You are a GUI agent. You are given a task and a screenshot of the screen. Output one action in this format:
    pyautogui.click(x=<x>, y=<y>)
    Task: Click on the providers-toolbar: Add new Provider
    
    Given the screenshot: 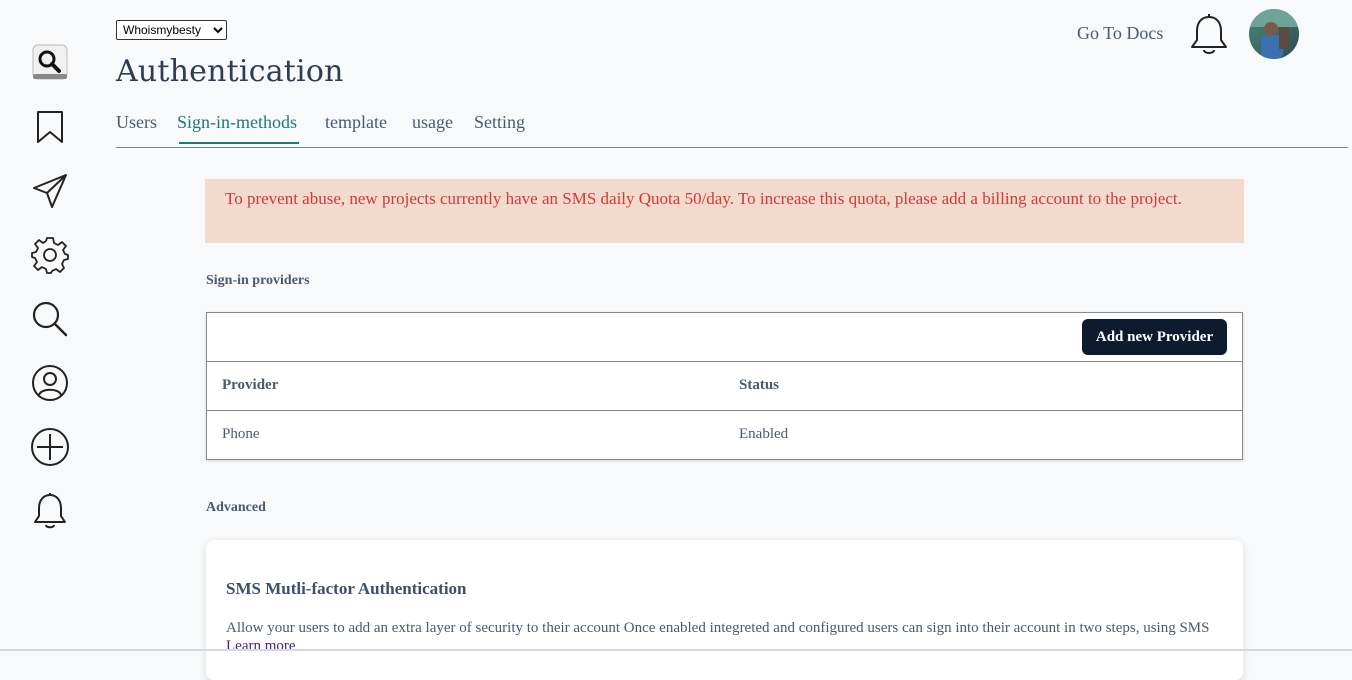 What is the action you would take?
    pyautogui.click(x=724, y=337)
    